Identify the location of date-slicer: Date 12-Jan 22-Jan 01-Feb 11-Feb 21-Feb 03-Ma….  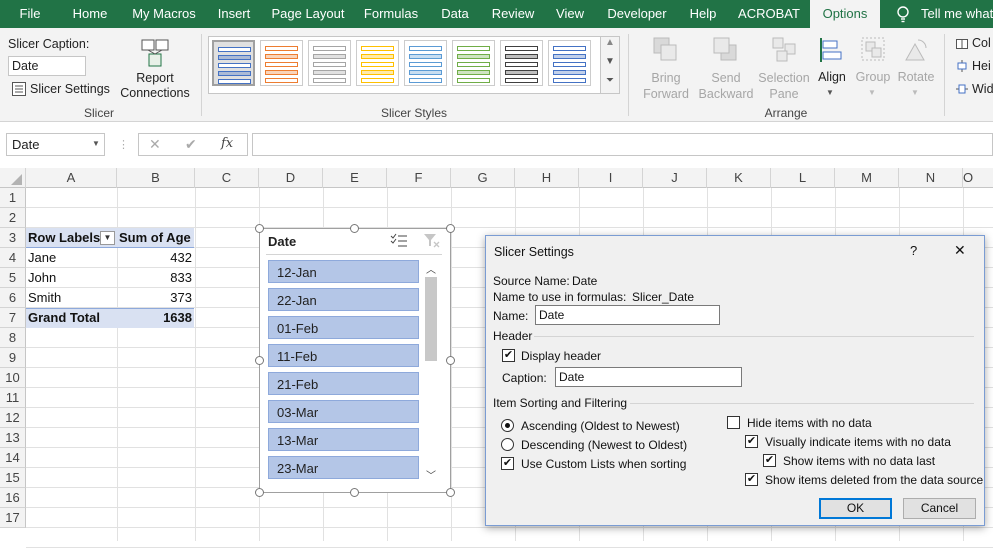
(355, 360).